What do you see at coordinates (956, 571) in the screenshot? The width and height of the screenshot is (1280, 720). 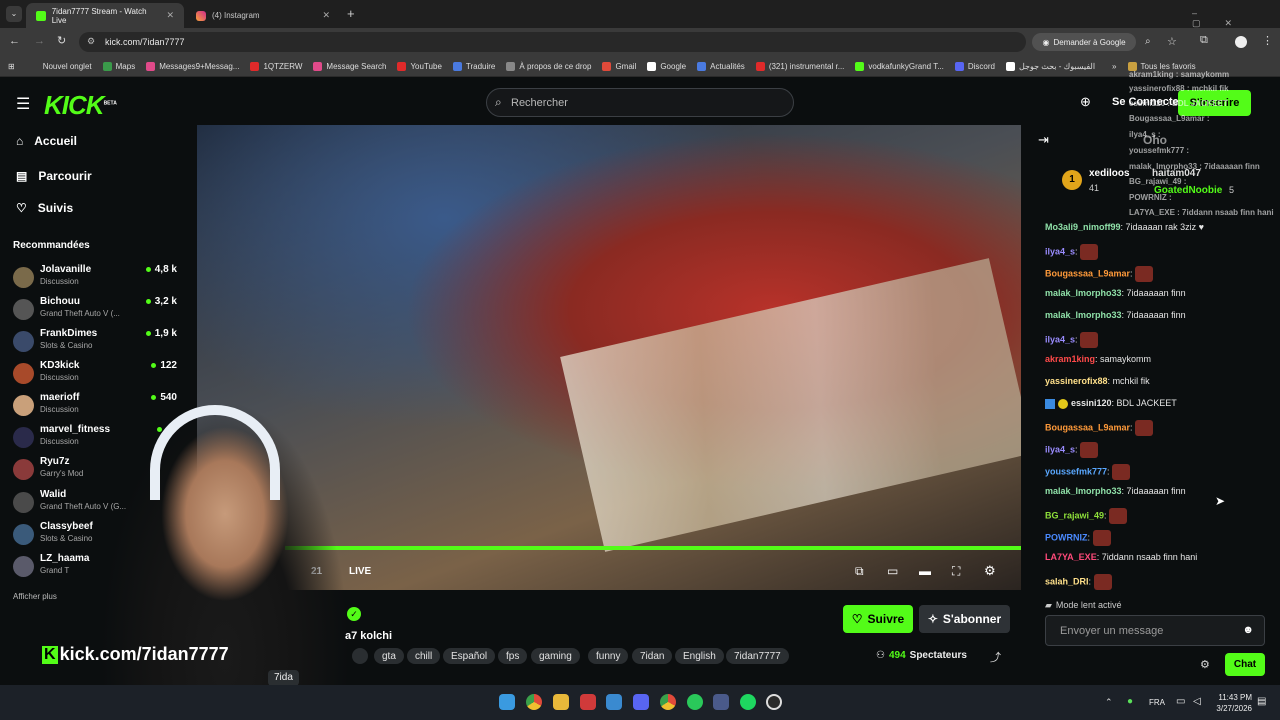 I see `fullscreen-icon: ⛶` at bounding box center [956, 571].